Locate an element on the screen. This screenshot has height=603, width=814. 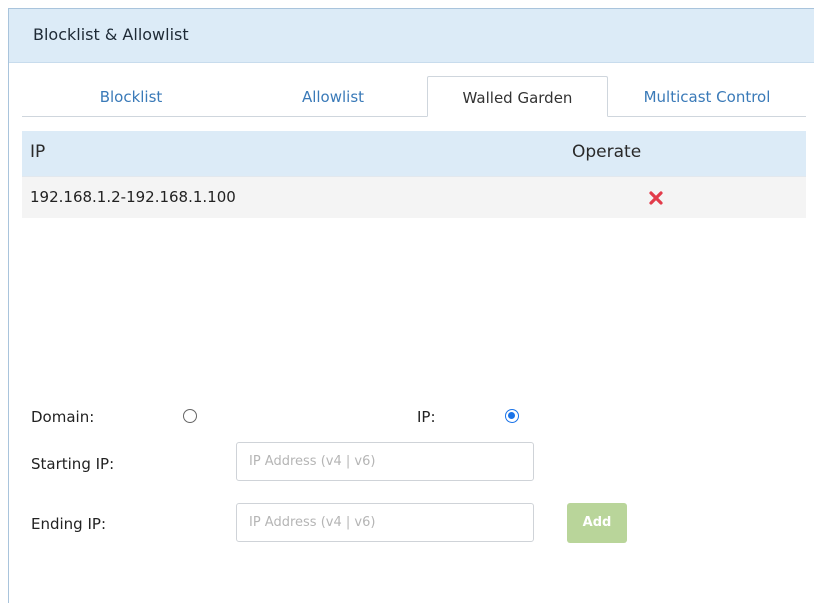
ip-radio is located at coordinates (512, 416).